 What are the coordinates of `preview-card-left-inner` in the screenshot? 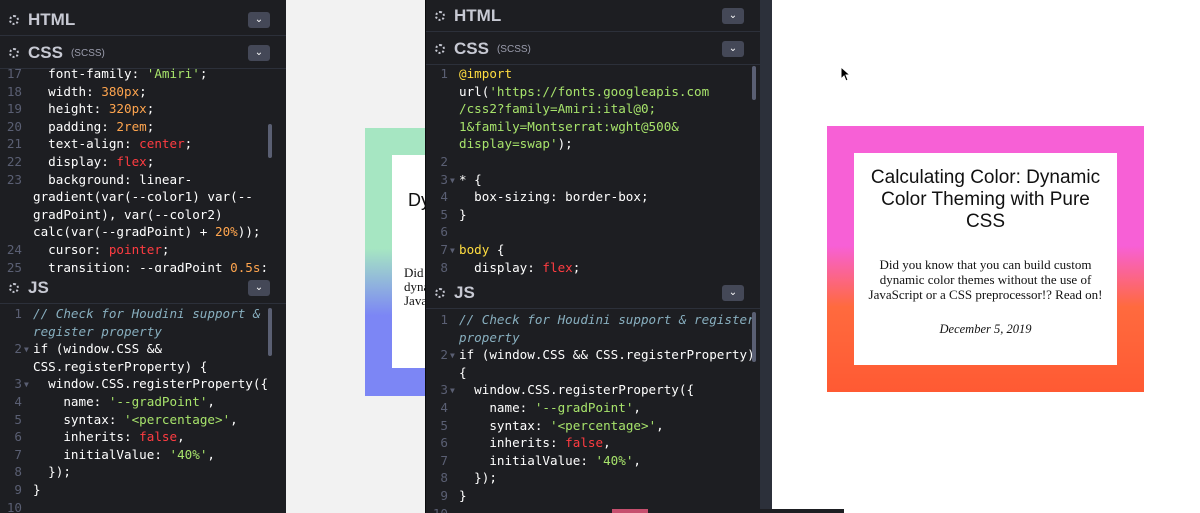 It's located at (408, 261).